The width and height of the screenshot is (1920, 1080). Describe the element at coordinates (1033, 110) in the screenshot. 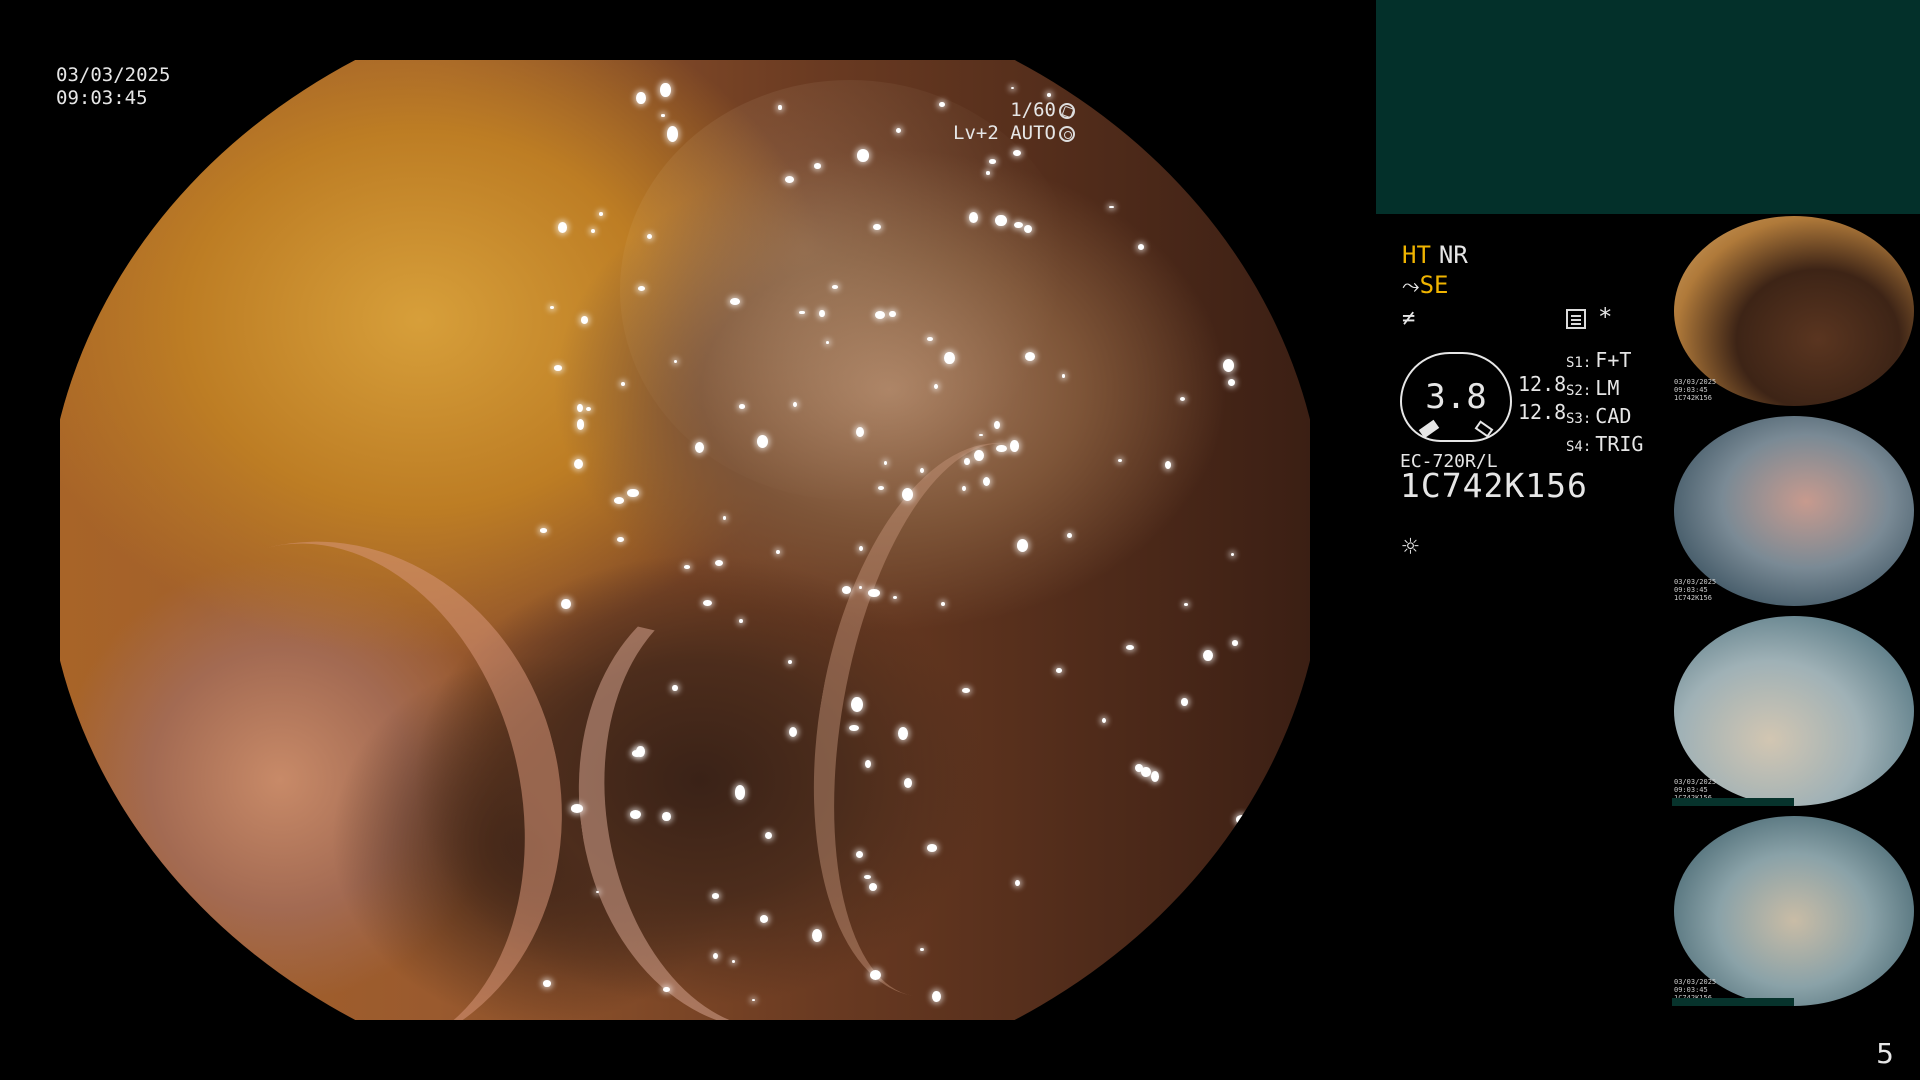

I see `shutter-text: 1/60` at that location.